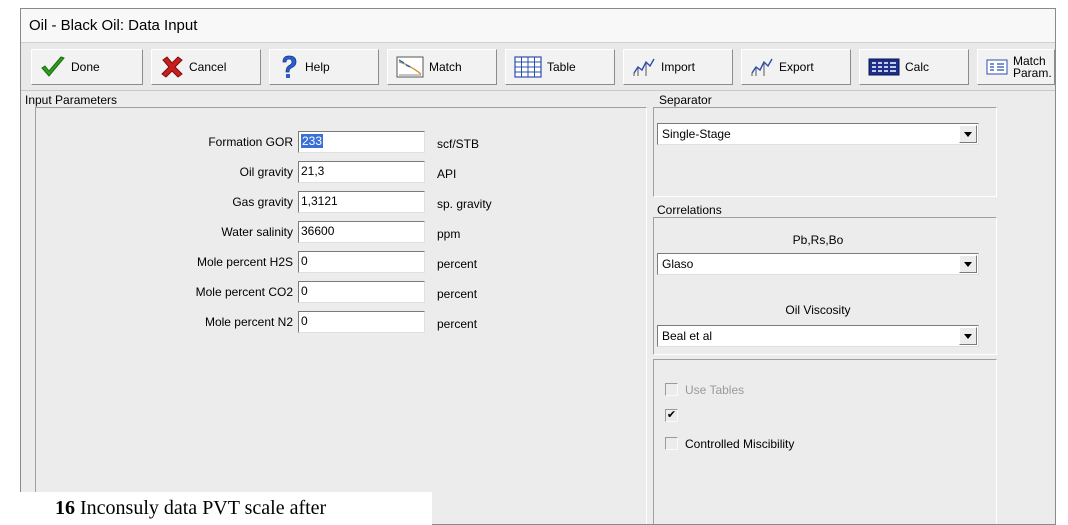 The image size is (1068, 525). Describe the element at coordinates (457, 324) in the screenshot. I see `mole-n2-unit: percent` at that location.